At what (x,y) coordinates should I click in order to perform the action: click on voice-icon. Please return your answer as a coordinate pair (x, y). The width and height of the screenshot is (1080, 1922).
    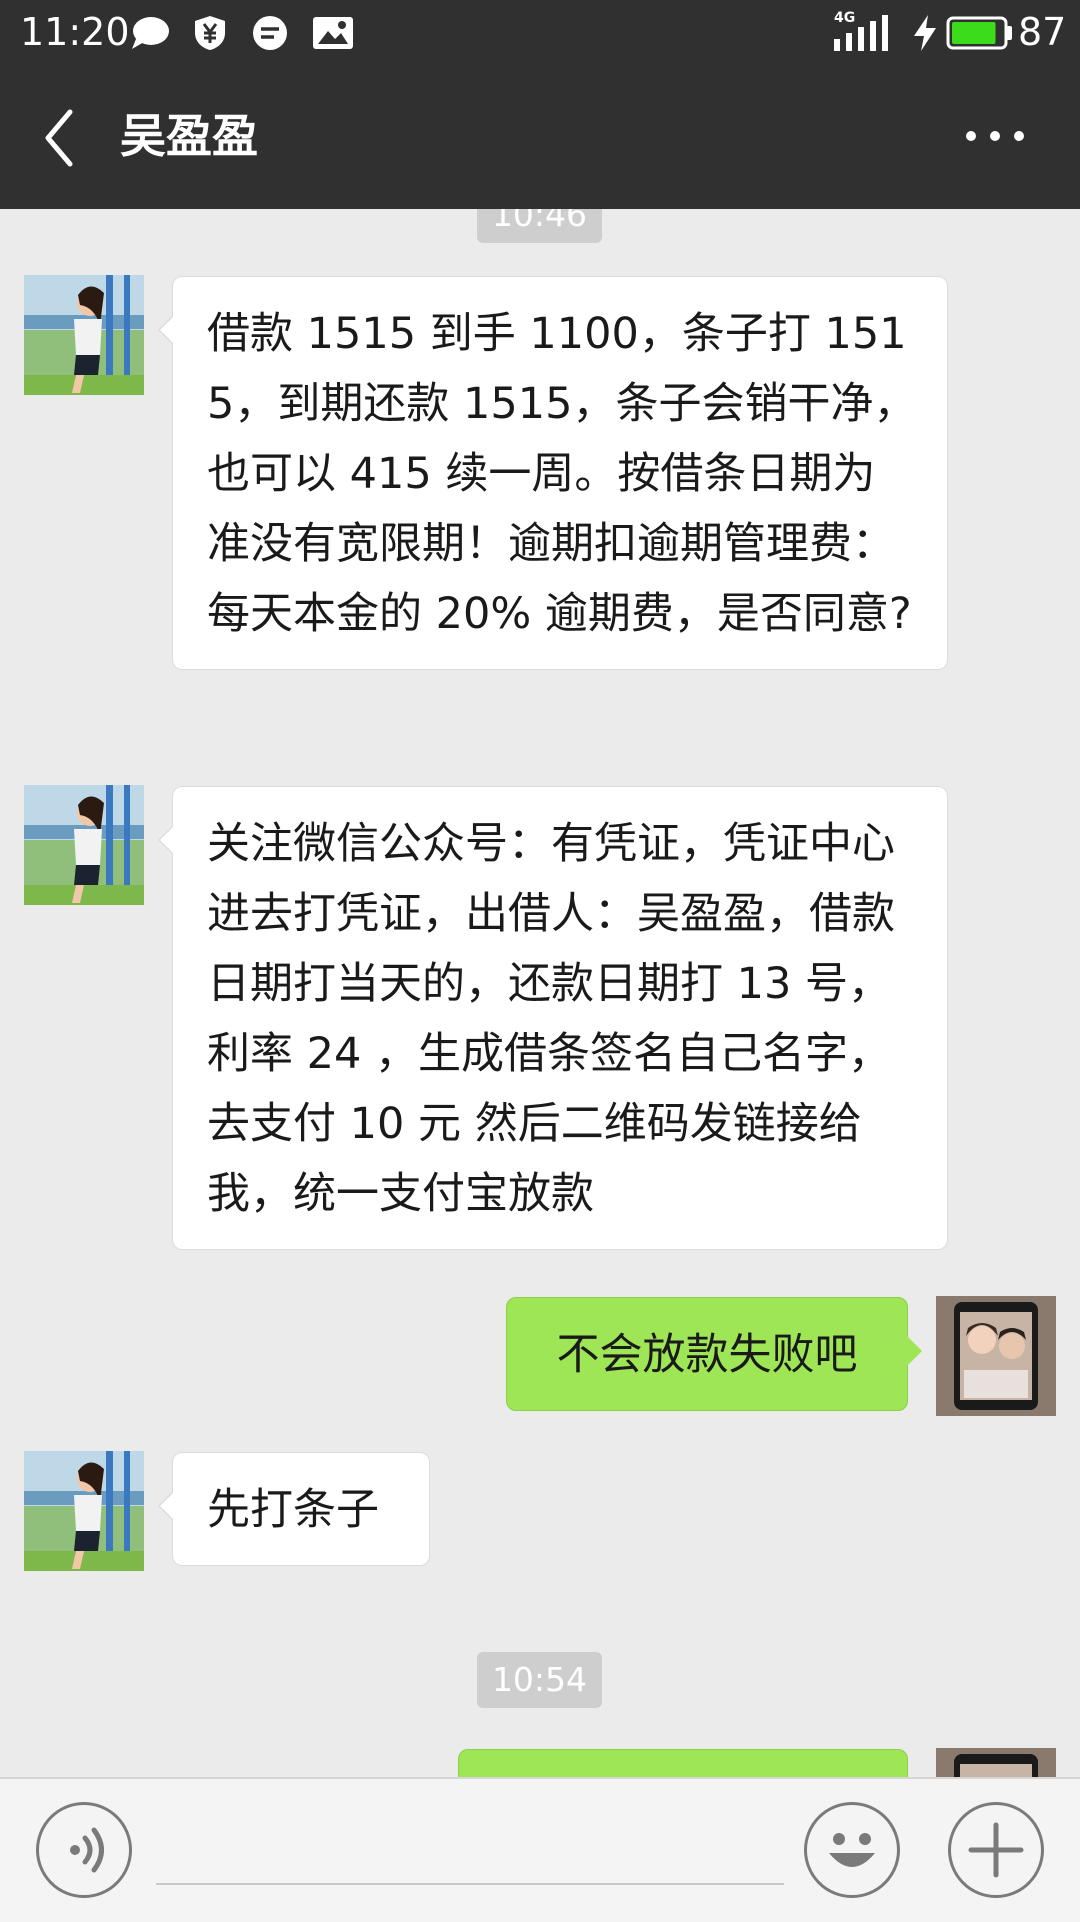
    Looking at the image, I should click on (87, 1850).